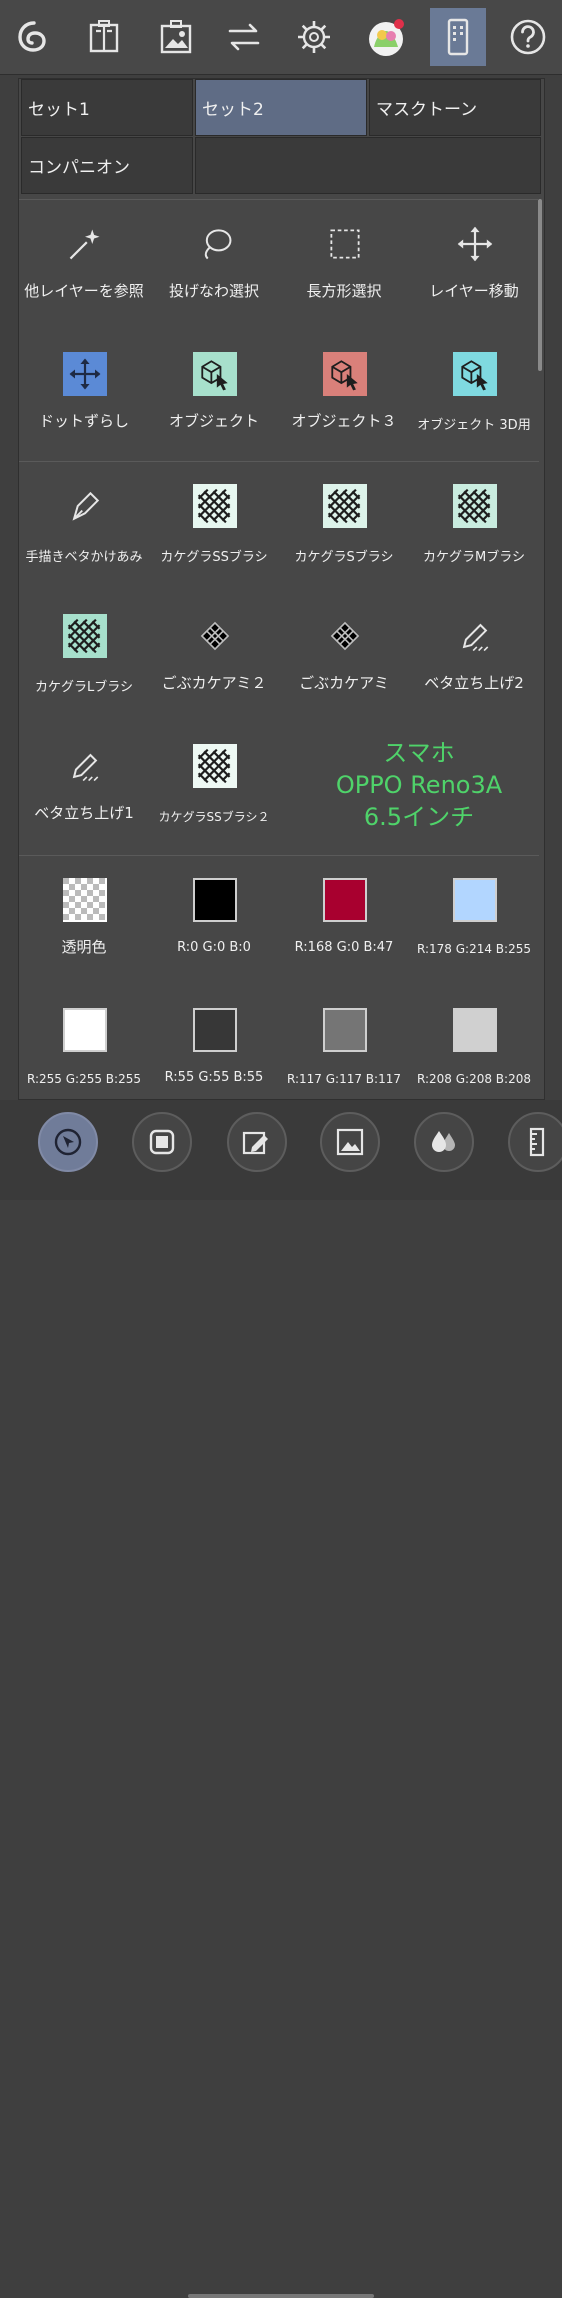 The height and width of the screenshot is (2298, 562). What do you see at coordinates (84, 1079) in the screenshot?
I see `color-label: R:255 G:255 B:255` at bounding box center [84, 1079].